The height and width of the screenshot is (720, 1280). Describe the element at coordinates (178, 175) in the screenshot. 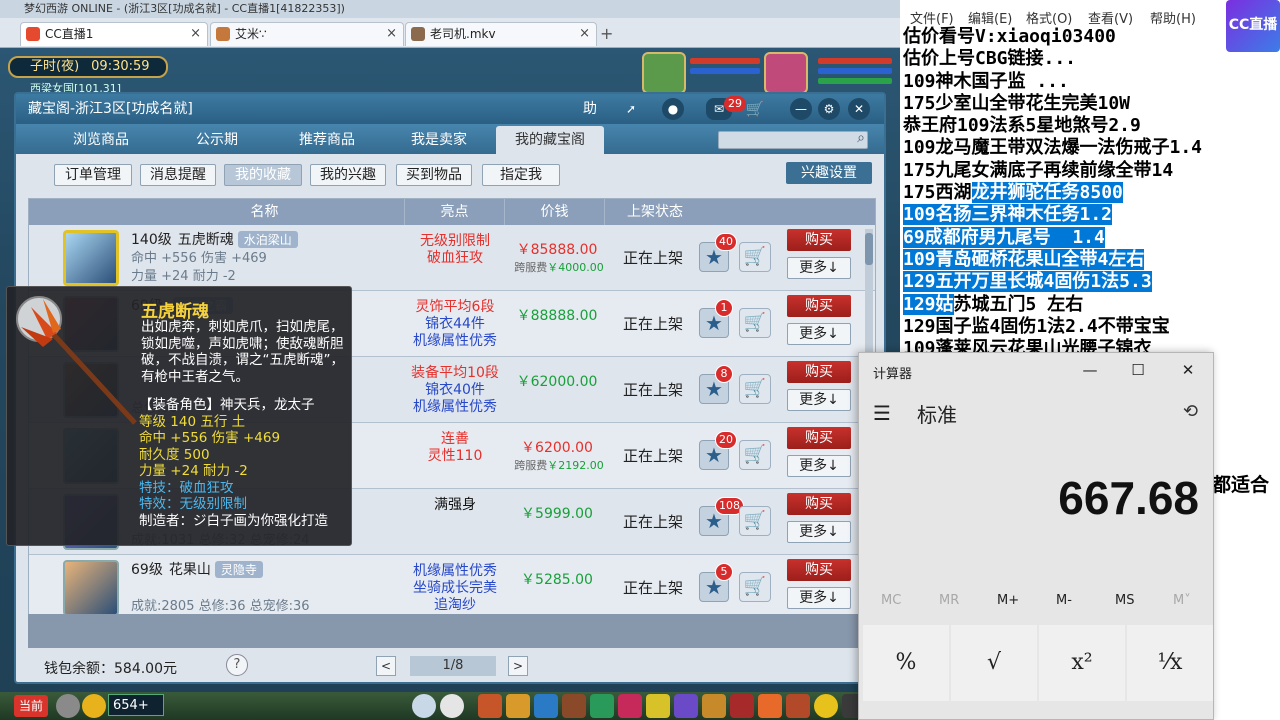

I see `messages-button: 消息提醒` at that location.